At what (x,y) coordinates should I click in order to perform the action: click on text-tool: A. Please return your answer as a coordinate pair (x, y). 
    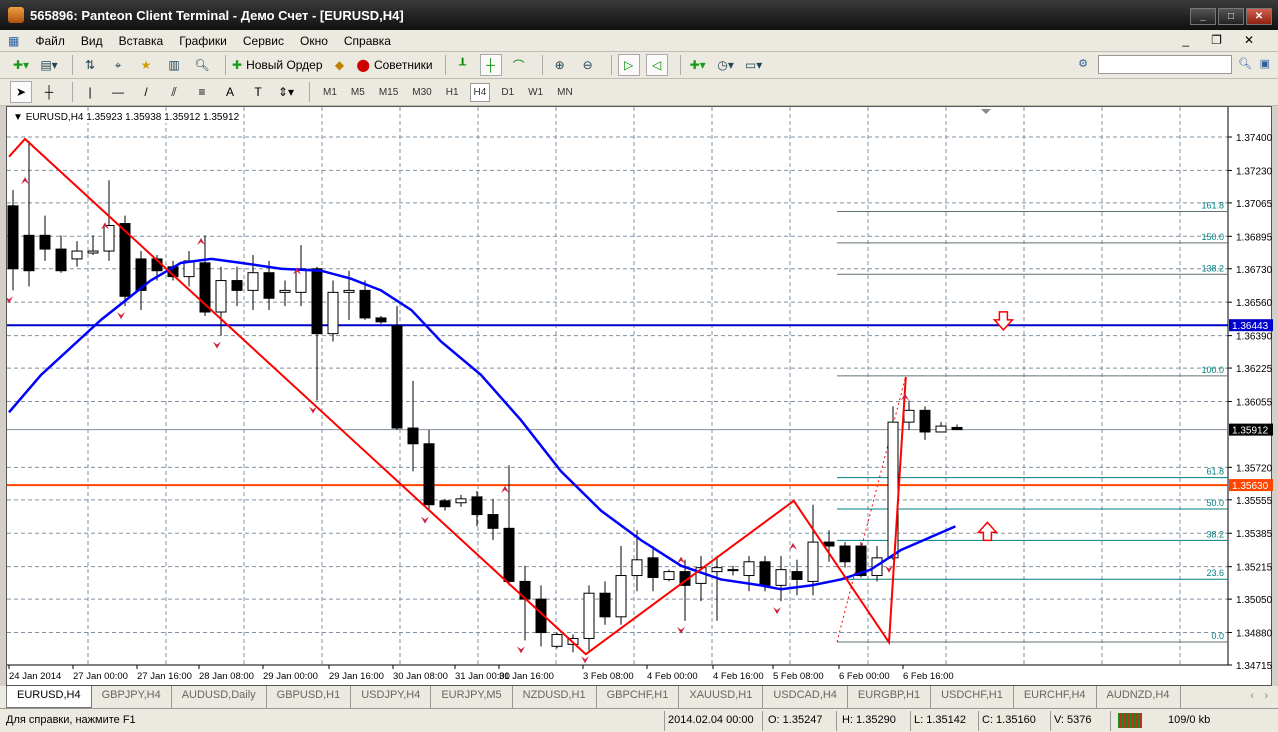
    Looking at the image, I should click on (230, 92).